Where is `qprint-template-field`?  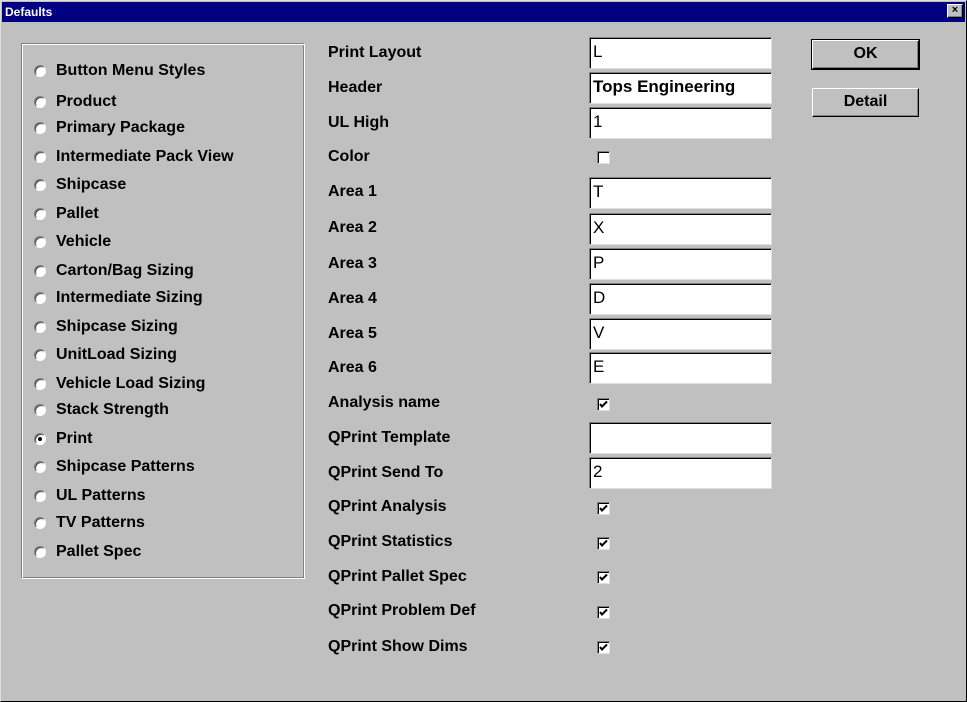
qprint-template-field is located at coordinates (680, 438).